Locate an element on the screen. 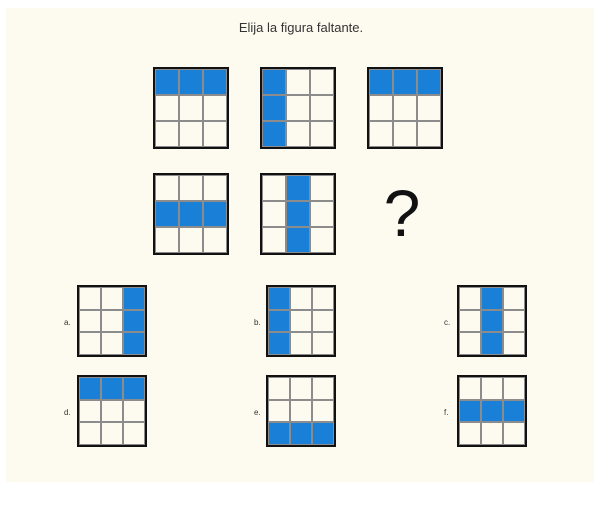 This screenshot has height=507, width=602. option-f-label: f. is located at coordinates (446, 412).